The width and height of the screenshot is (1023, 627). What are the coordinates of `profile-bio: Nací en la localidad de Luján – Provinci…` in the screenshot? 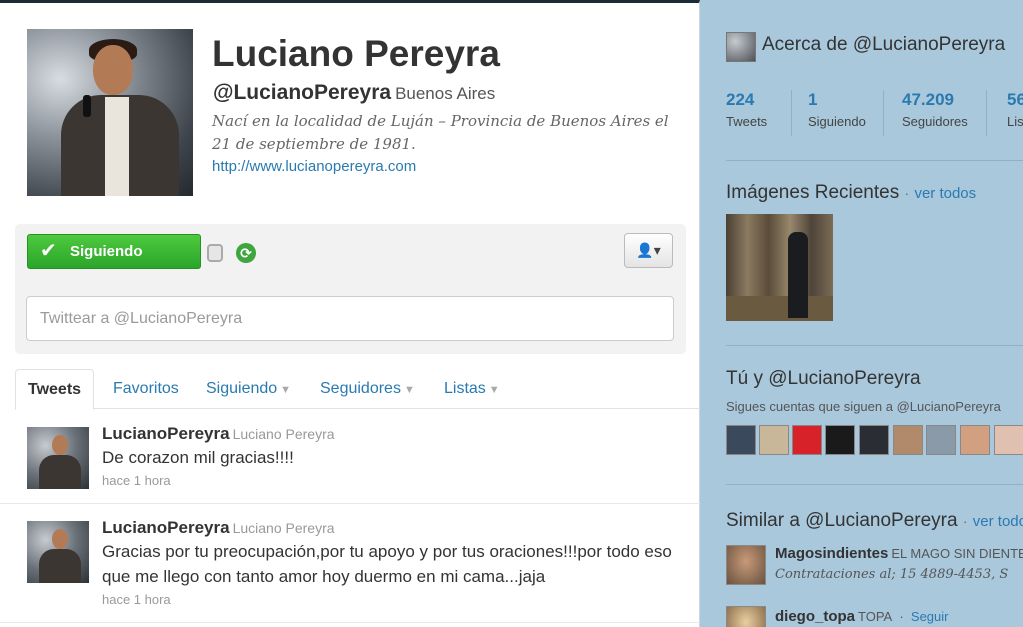 It's located at (440, 132).